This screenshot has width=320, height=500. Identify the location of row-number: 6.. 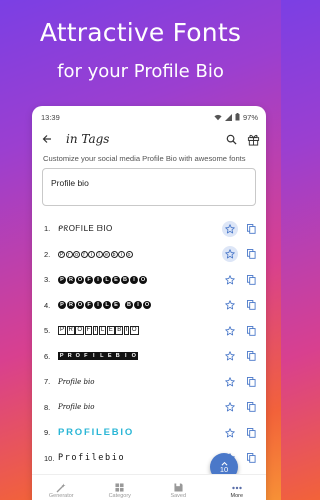
(47, 356).